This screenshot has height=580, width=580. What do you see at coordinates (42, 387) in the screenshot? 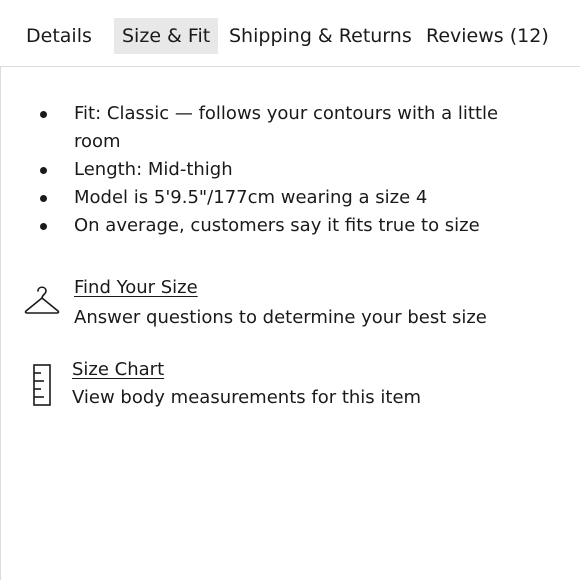
I see `ruler-icon` at bounding box center [42, 387].